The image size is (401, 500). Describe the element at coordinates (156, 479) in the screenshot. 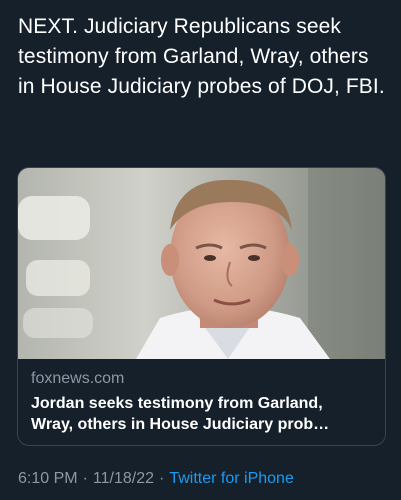

I see `tweet-metadata: 6:10 PM · 11/18/22 · Twitter for iPhone` at that location.